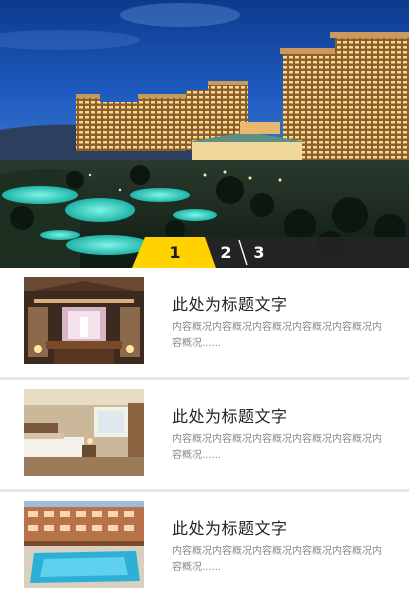  Describe the element at coordinates (259, 252) in the screenshot. I see `slide-dot-3: 3` at that location.